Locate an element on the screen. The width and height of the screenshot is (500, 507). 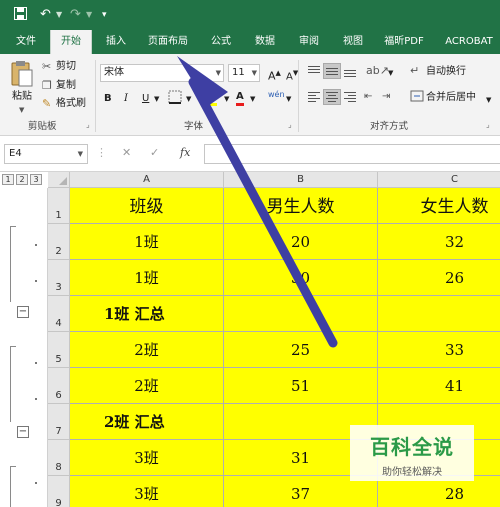
orientation-dropdown-icon: ▼ is located at coordinates (390, 73).